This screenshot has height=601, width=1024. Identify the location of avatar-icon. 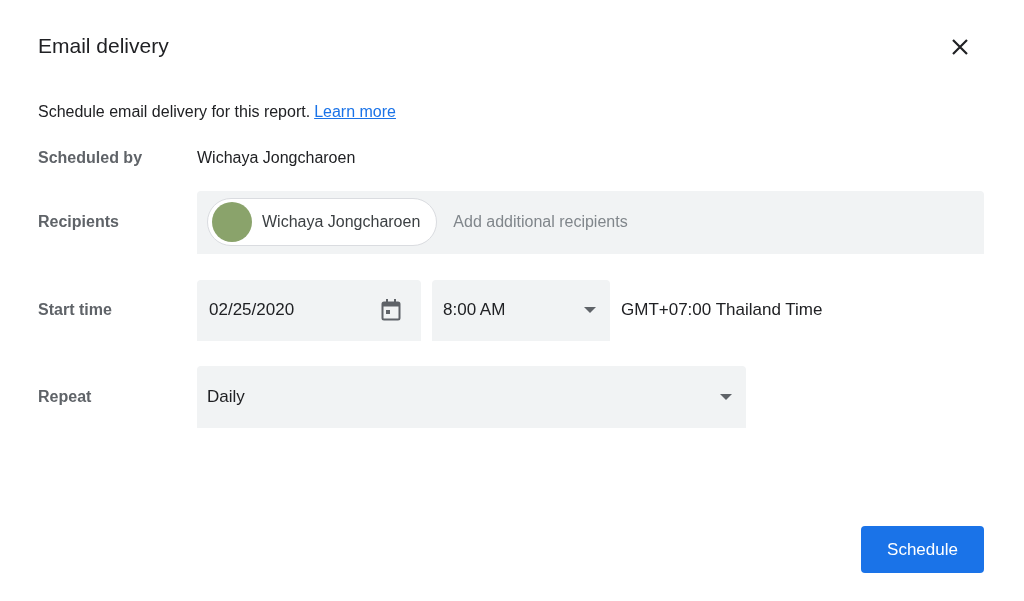
(232, 222).